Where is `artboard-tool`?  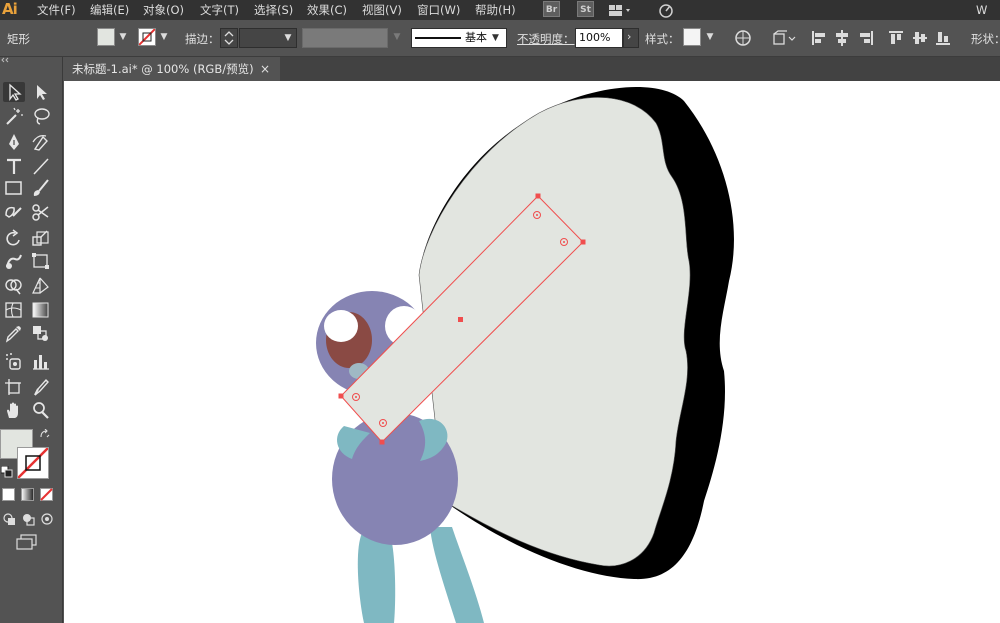 artboard-tool is located at coordinates (14, 387).